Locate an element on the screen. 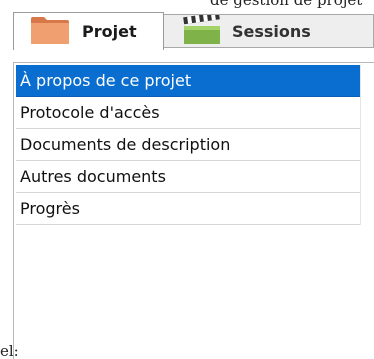 Image resolution: width=374 pixels, height=359 pixels. sidebar-item-progres: Progrès is located at coordinates (188, 209).